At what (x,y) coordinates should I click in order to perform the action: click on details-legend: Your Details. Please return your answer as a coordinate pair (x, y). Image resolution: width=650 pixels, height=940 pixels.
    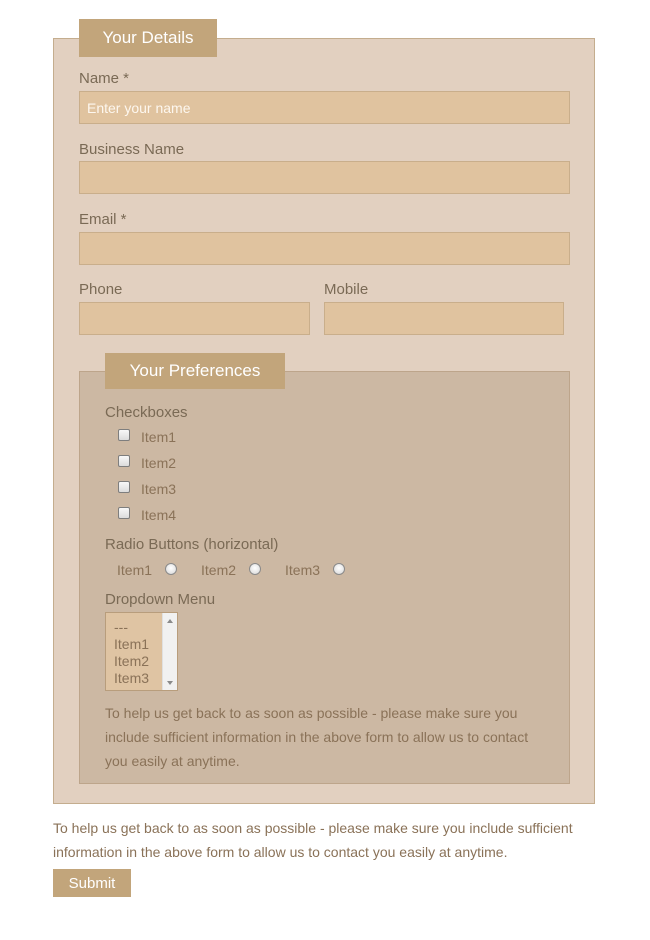
    Looking at the image, I should click on (148, 38).